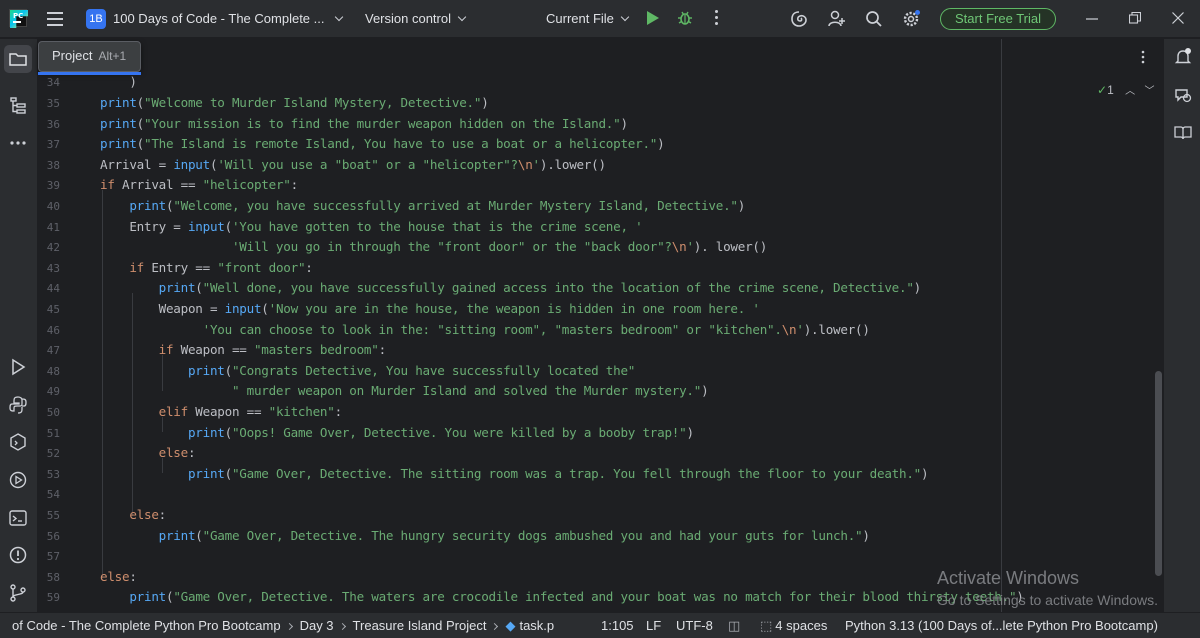 Image resolution: width=1200 pixels, height=638 pixels. What do you see at coordinates (1135, 18) in the screenshot?
I see `restore-icon` at bounding box center [1135, 18].